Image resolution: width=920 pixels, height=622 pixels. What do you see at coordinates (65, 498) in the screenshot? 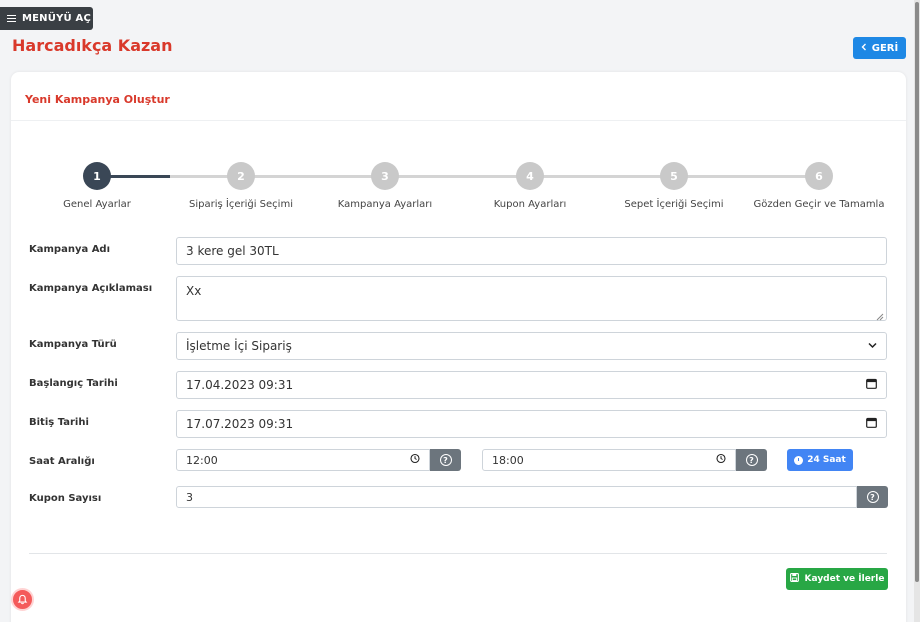
I see `coupon-count-label: Kupon Sayısı` at bounding box center [65, 498].